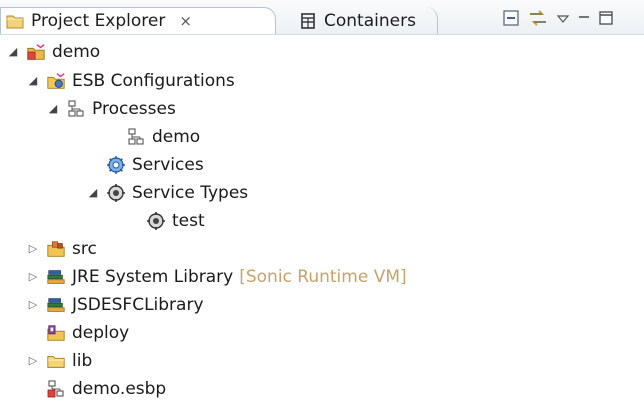 The image size is (644, 402). I want to click on maximize-icon, so click(606, 20).